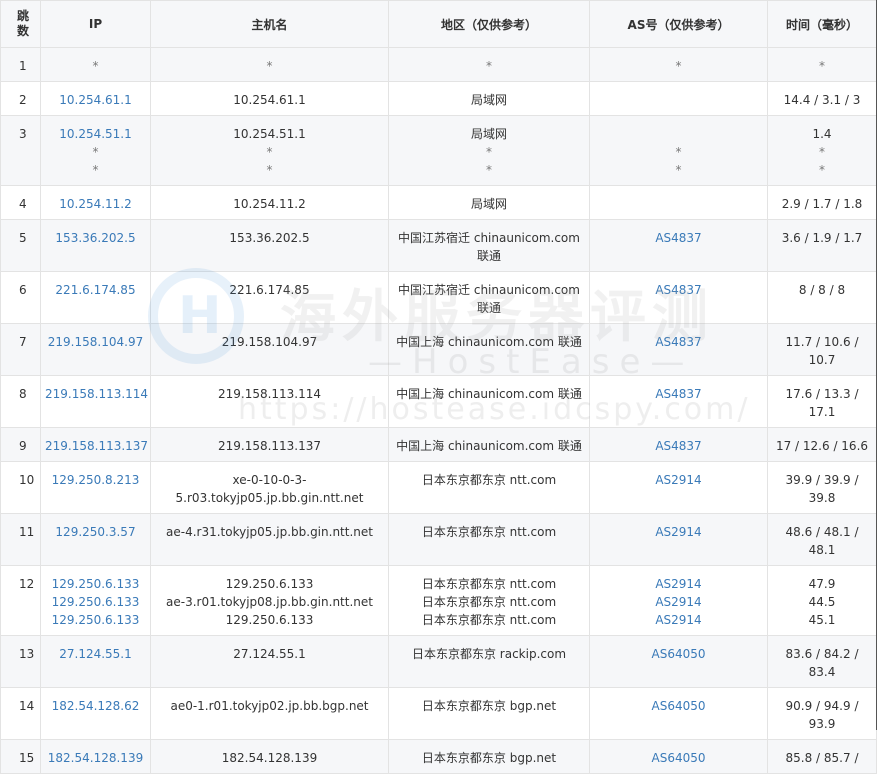 The width and height of the screenshot is (877, 774). I want to click on ip-link: 10.254.11.2, so click(95, 204).